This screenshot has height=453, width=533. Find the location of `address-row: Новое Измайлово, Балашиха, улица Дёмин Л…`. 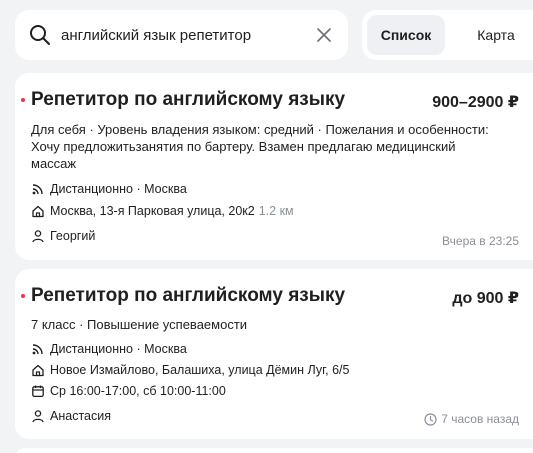

address-row: Новое Измайлово, Балашиха, улица Дёмин Л… is located at coordinates (190, 370).